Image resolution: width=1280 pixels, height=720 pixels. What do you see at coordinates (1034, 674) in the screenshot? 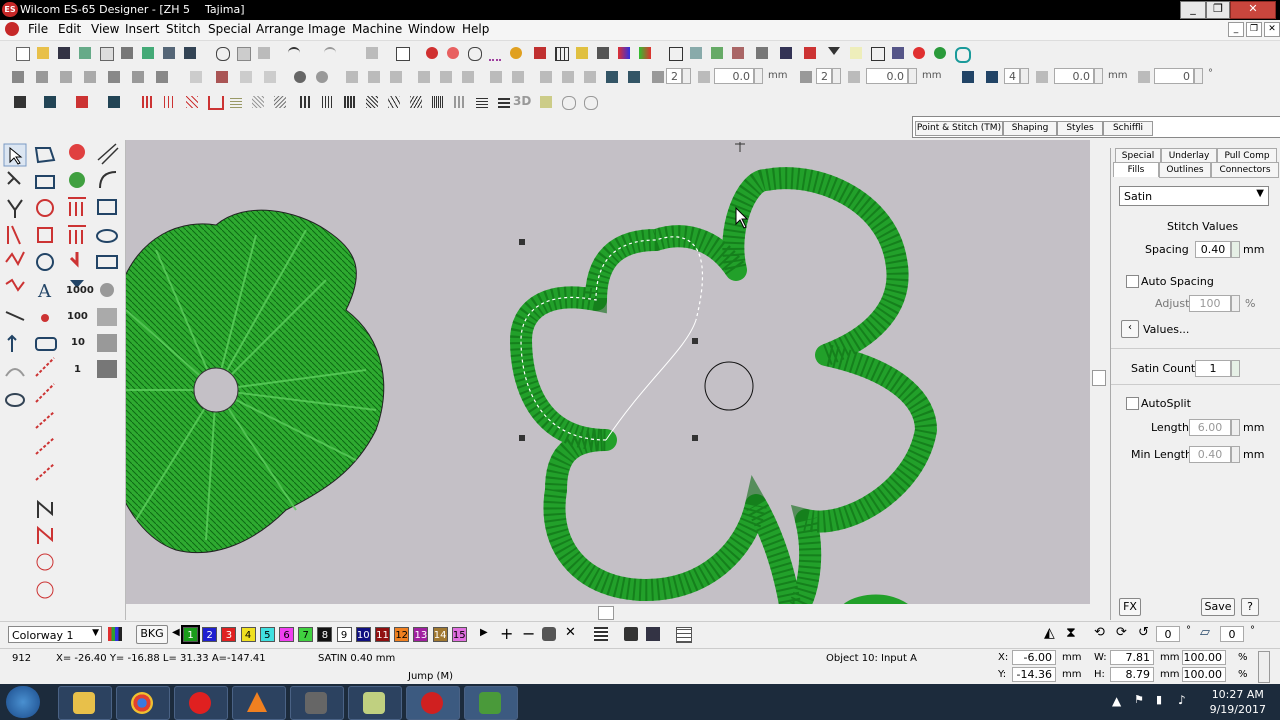
I see `y-field: -14.36` at bounding box center [1034, 674].